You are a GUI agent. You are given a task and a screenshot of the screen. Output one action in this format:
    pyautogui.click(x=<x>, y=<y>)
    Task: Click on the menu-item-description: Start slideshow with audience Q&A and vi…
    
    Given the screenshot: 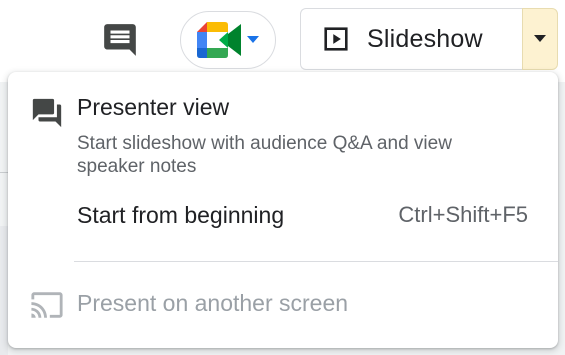 What is the action you would take?
    pyautogui.click(x=264, y=155)
    